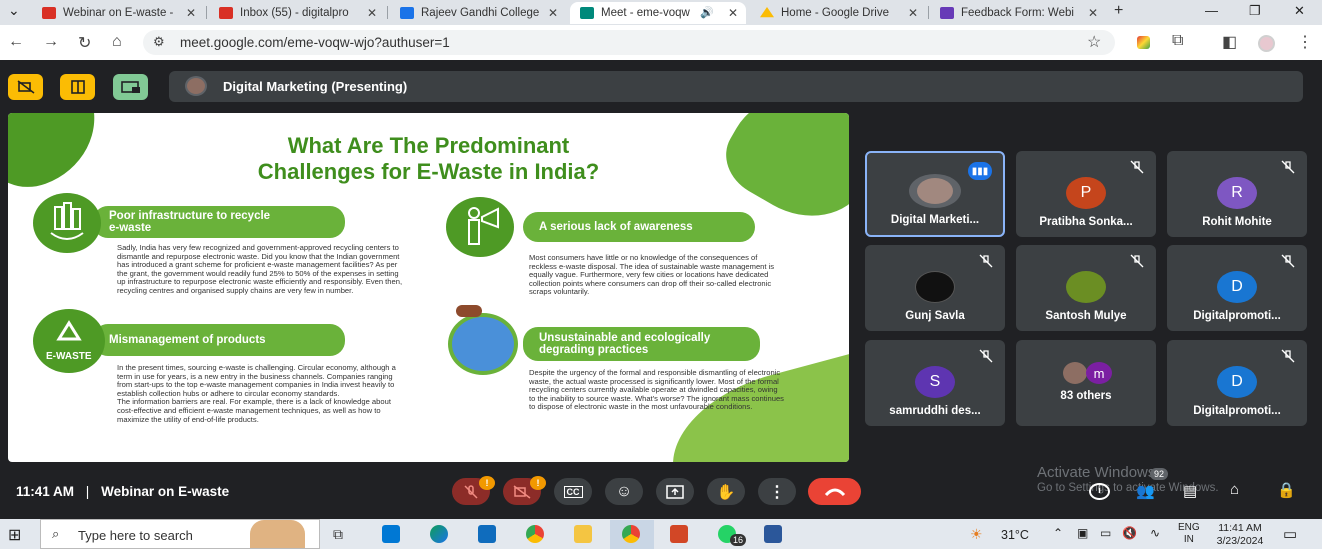 Image resolution: width=1322 pixels, height=549 pixels. Describe the element at coordinates (1118, 11) in the screenshot. I see `new-tab-button: +` at that location.